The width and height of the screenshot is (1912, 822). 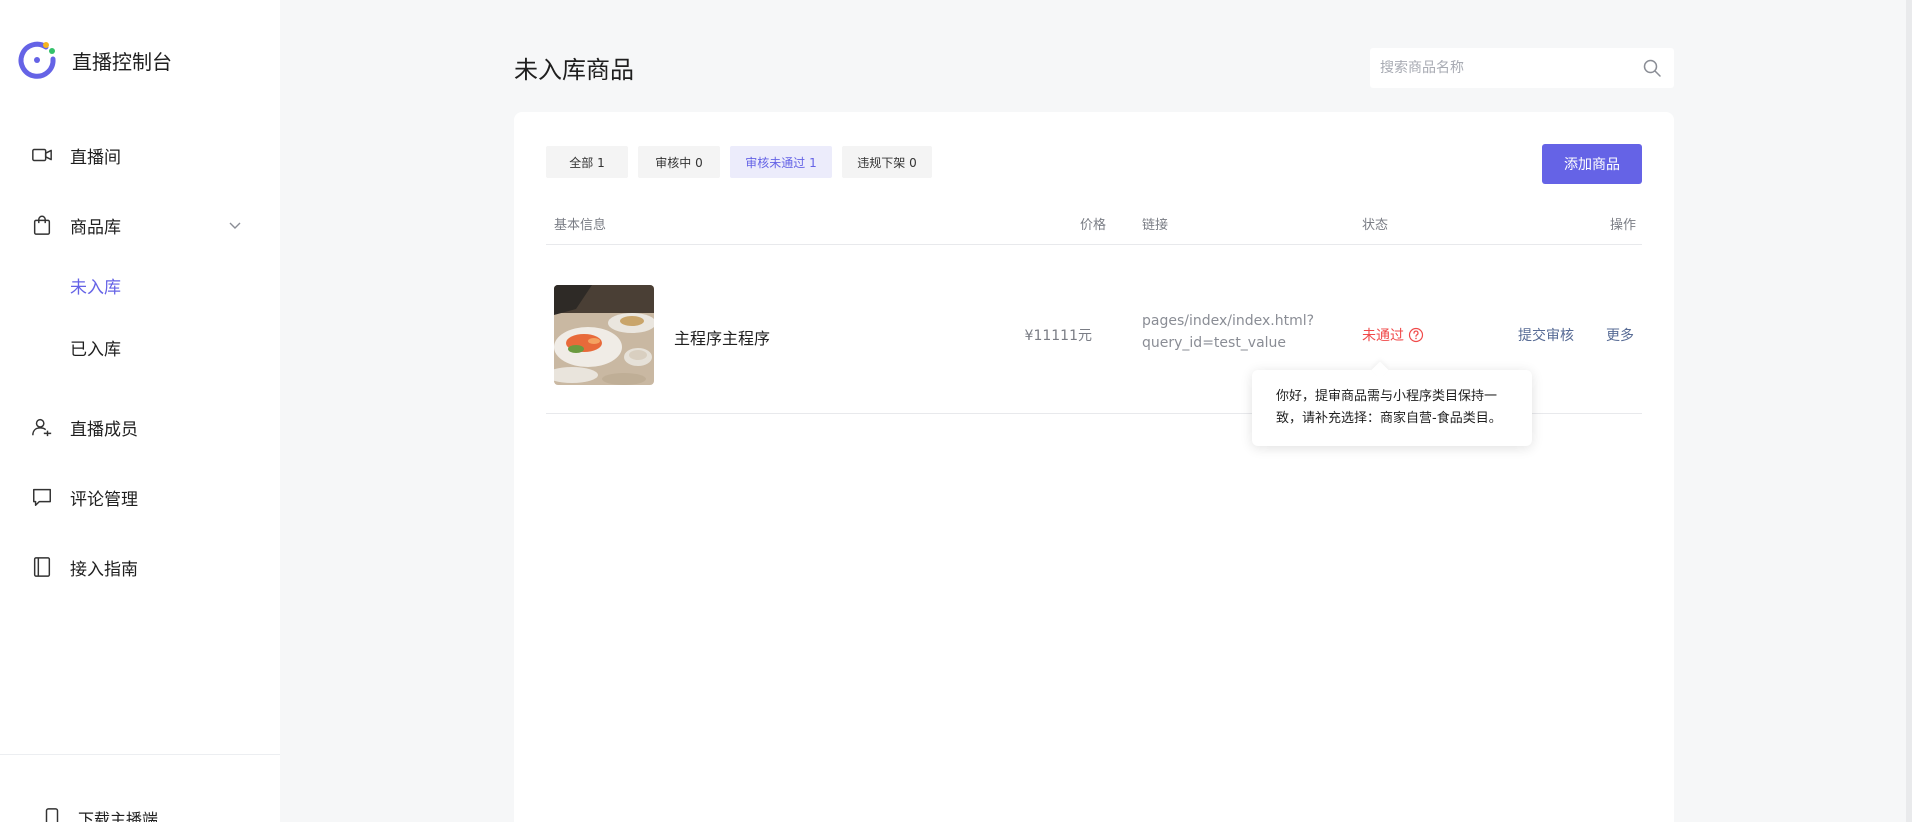 What do you see at coordinates (1592, 164) in the screenshot?
I see `add-goods-button: 添加商品` at bounding box center [1592, 164].